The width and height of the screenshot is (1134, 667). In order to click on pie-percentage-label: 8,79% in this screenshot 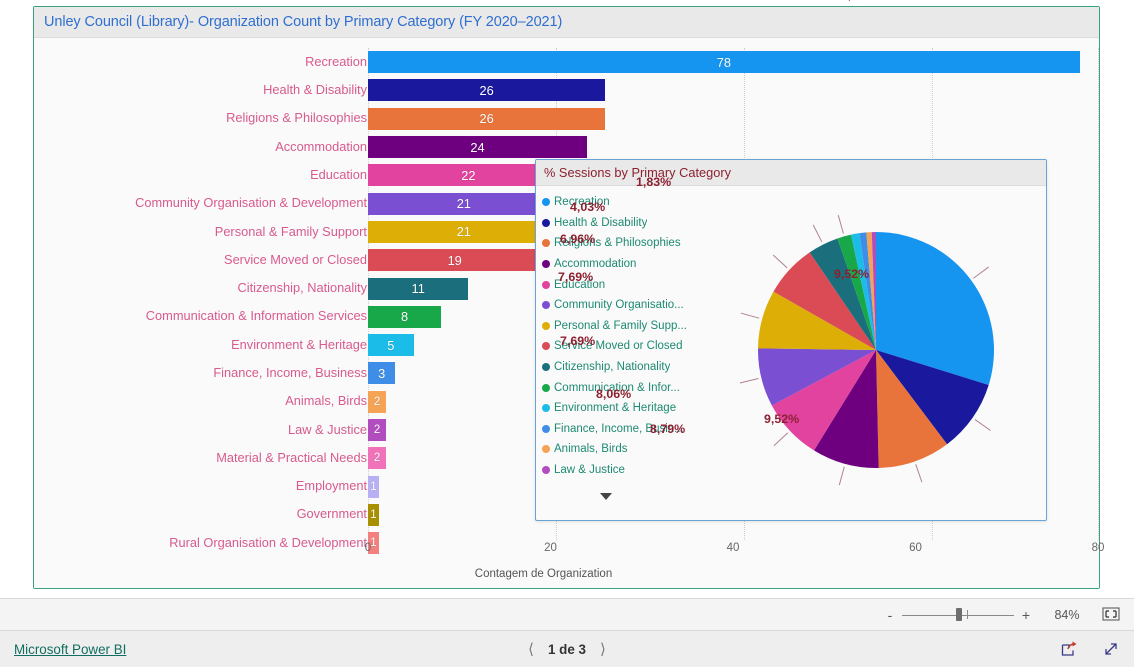, I will do `click(668, 429)`.